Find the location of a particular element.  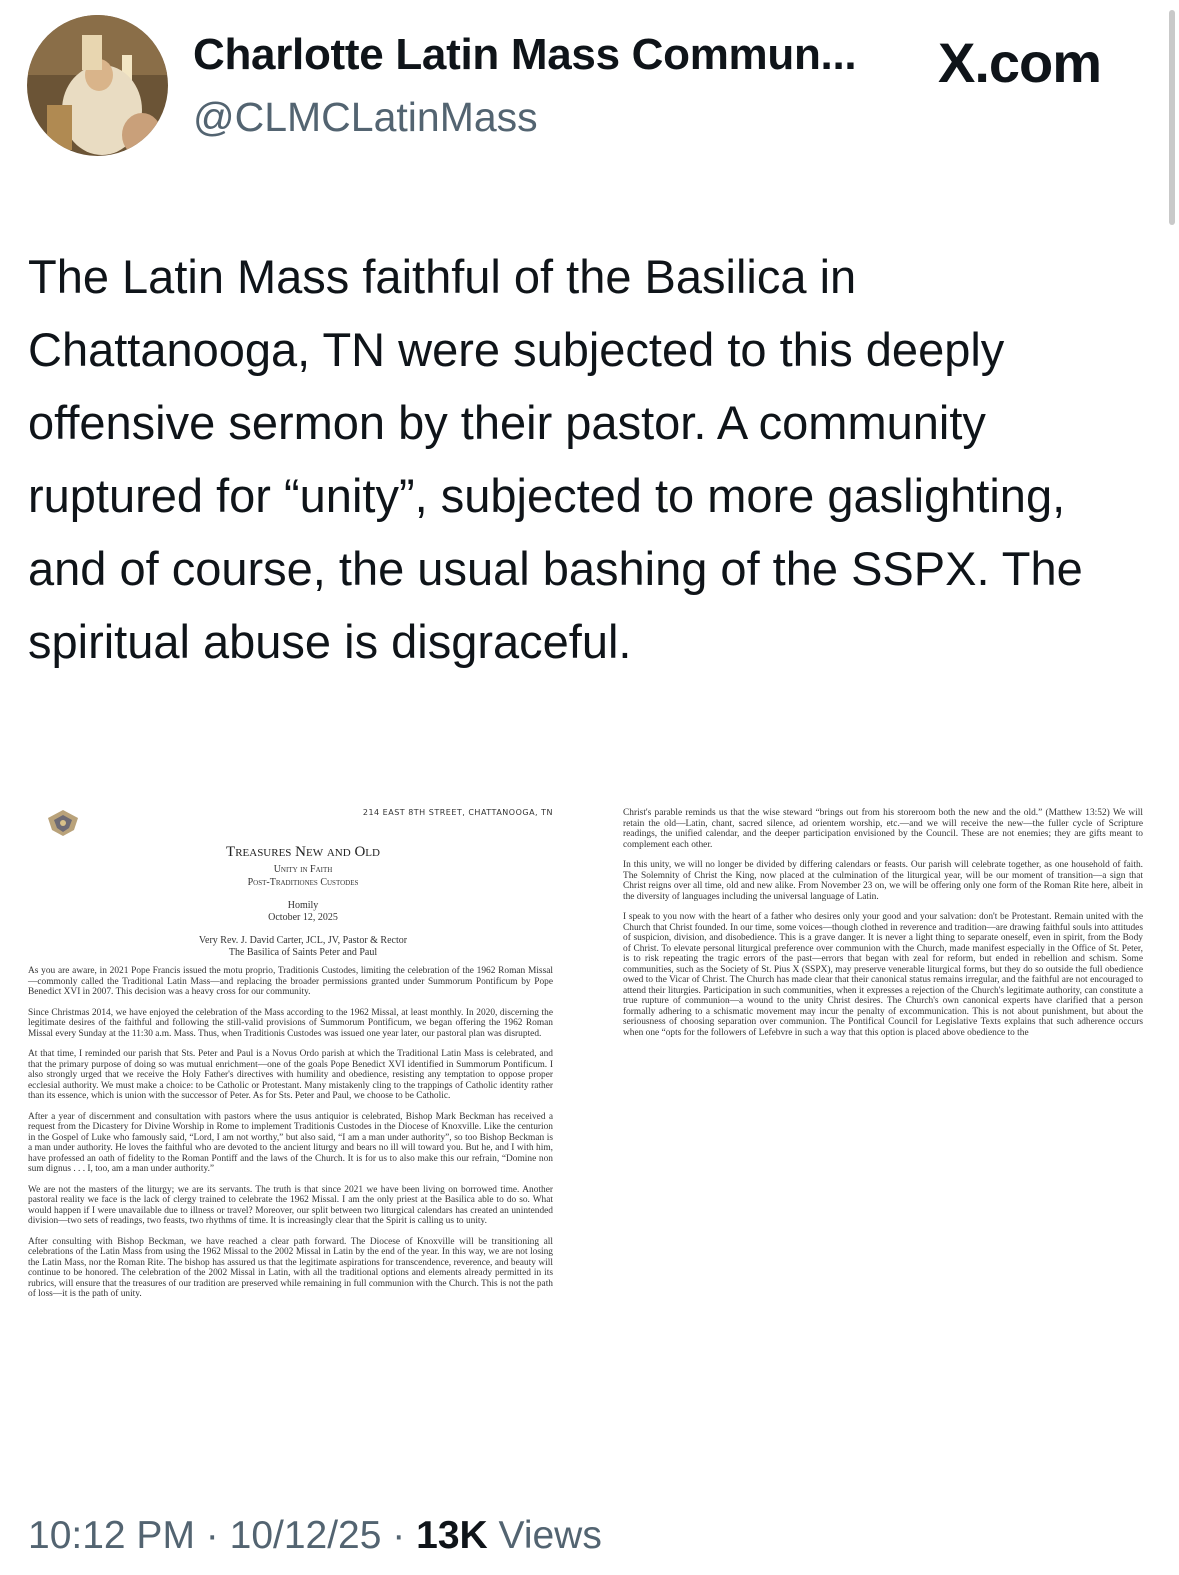

x-logo: X.com is located at coordinates (1020, 62).